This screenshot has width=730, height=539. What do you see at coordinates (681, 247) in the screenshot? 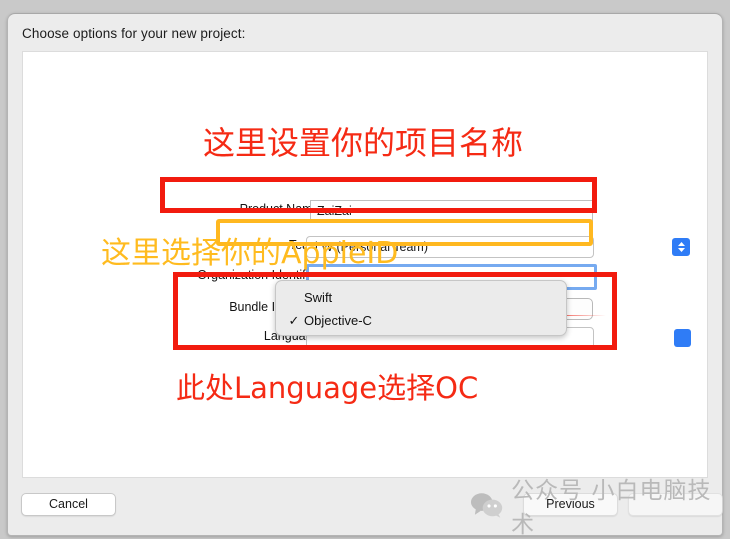
I see `team-stepper-icon` at bounding box center [681, 247].